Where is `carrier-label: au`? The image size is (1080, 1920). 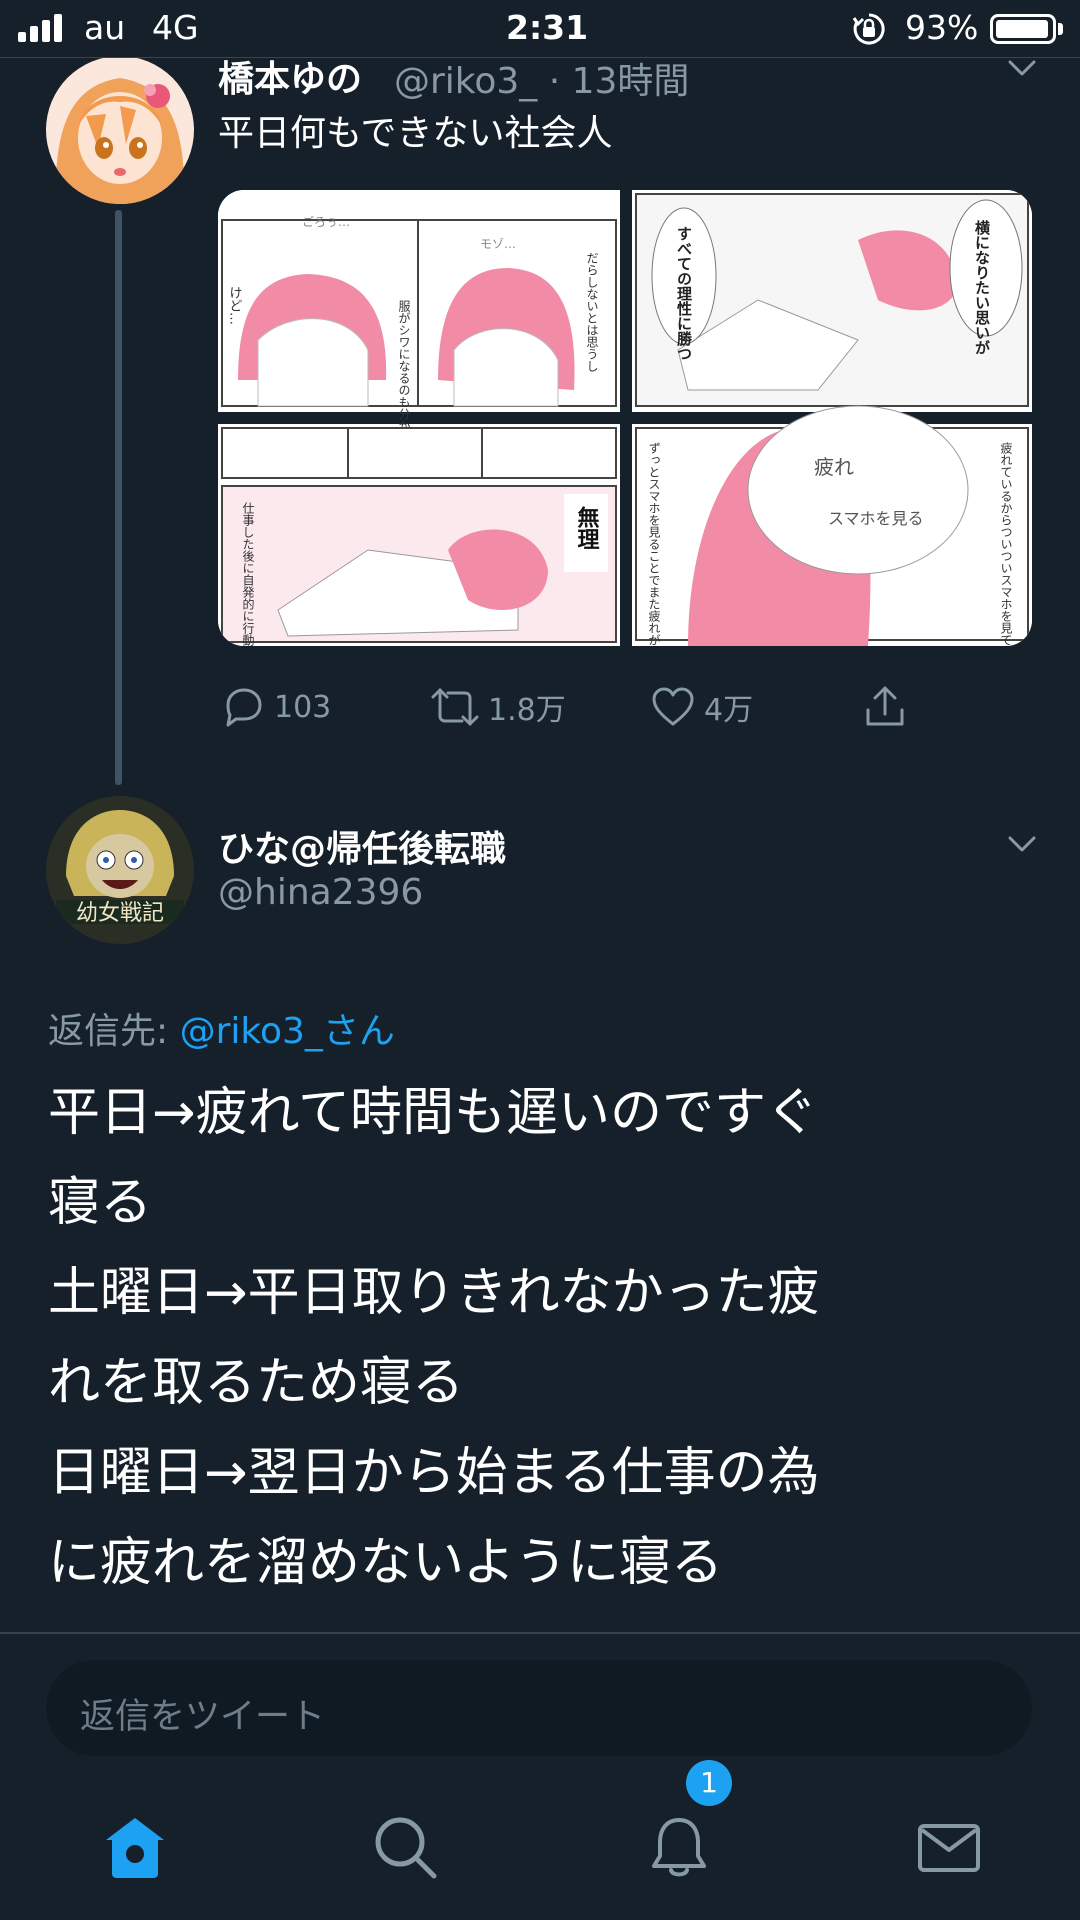
carrier-label: au is located at coordinates (105, 27).